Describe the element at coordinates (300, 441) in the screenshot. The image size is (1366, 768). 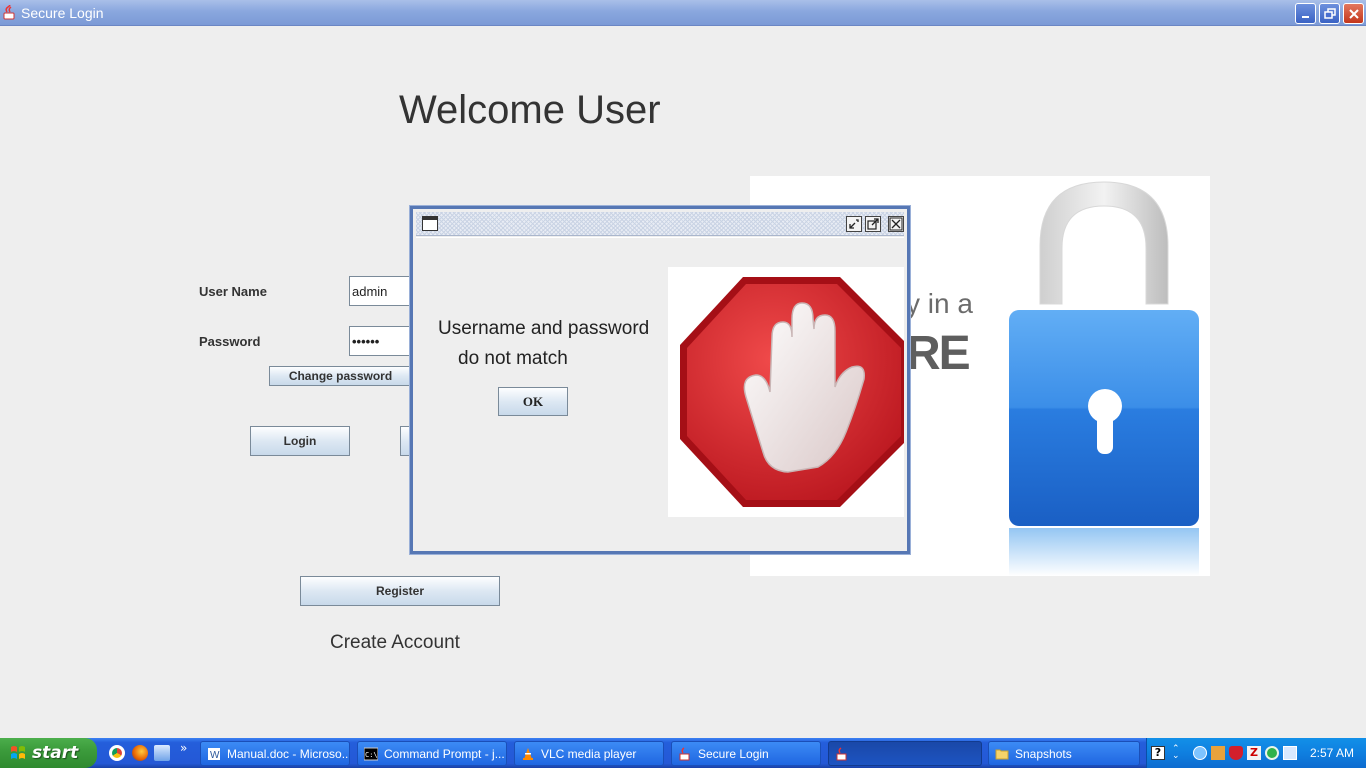
I see `login-button: Login` at that location.